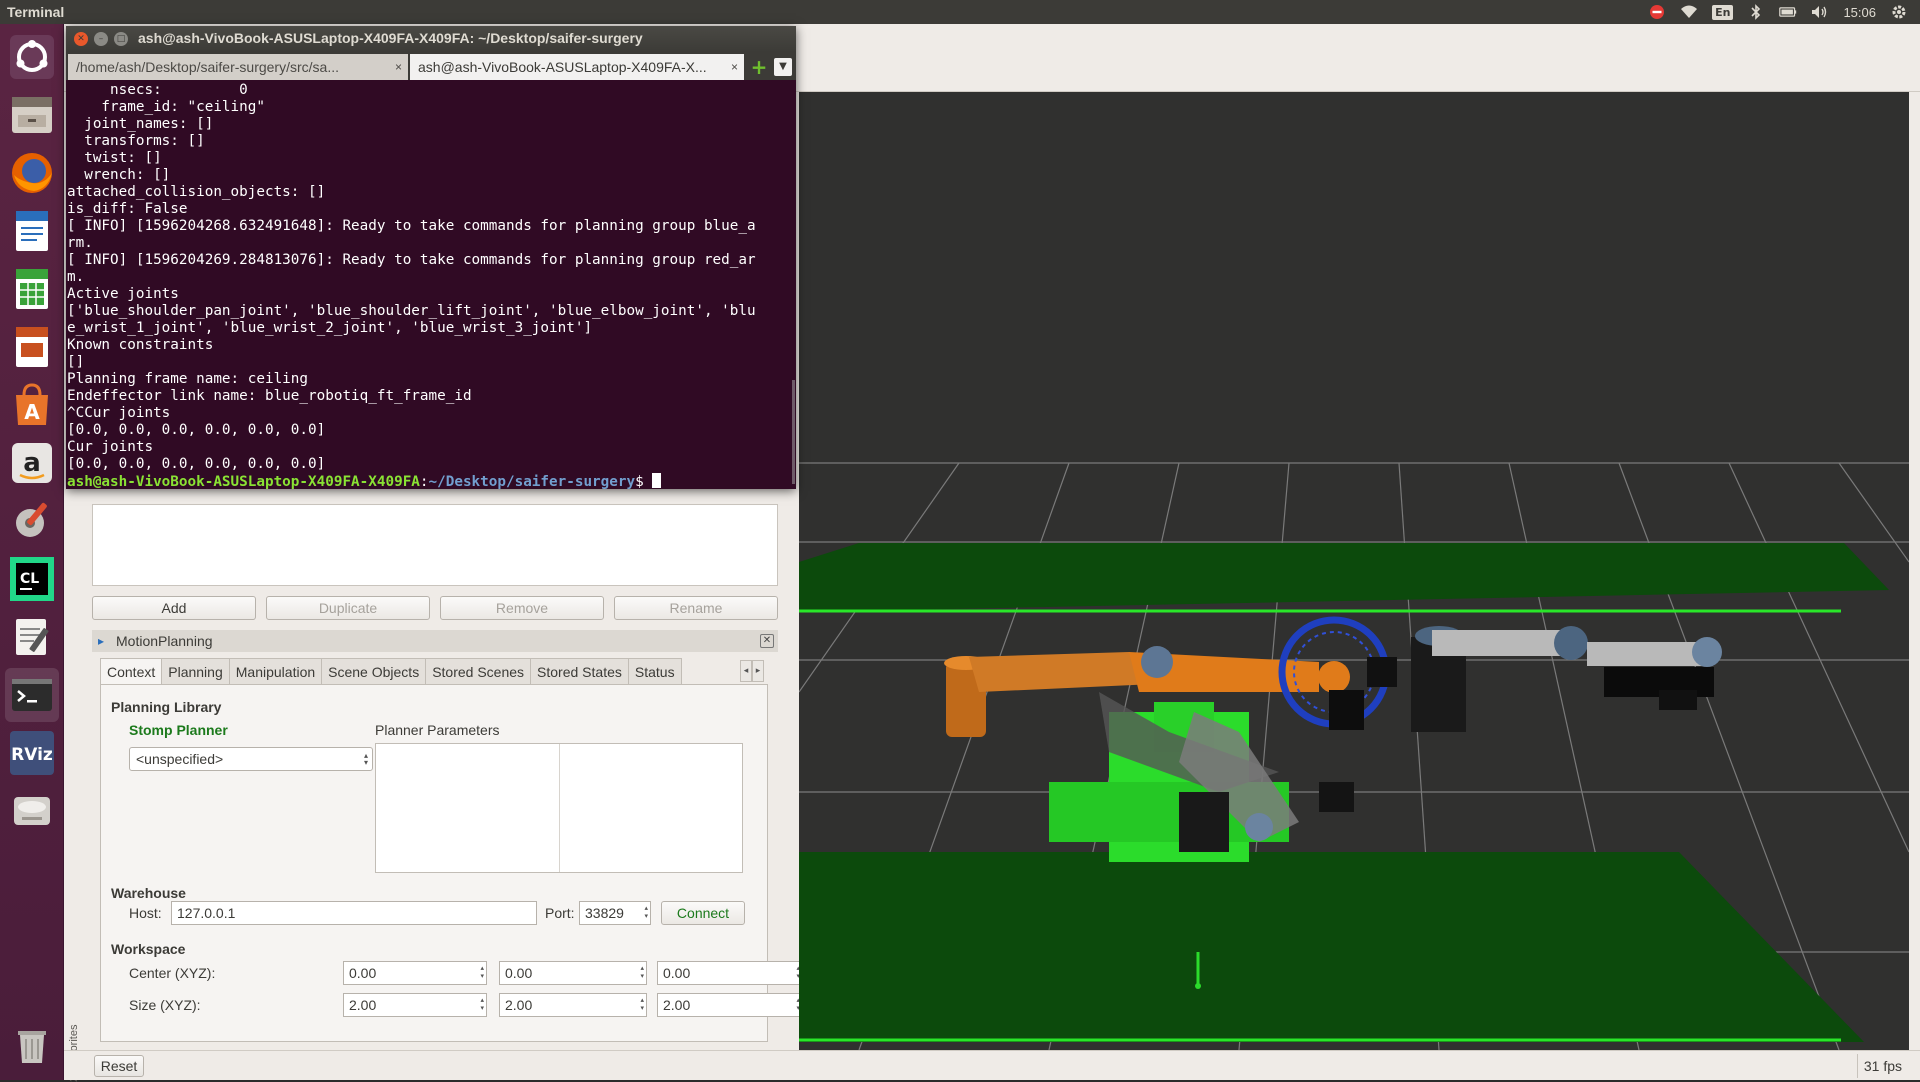  I want to click on clion-icon: CL, so click(32, 579).